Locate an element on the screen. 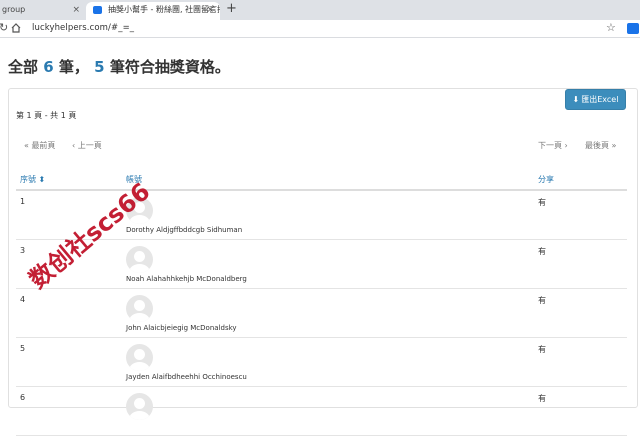  row-seq: 1 is located at coordinates (23, 201).